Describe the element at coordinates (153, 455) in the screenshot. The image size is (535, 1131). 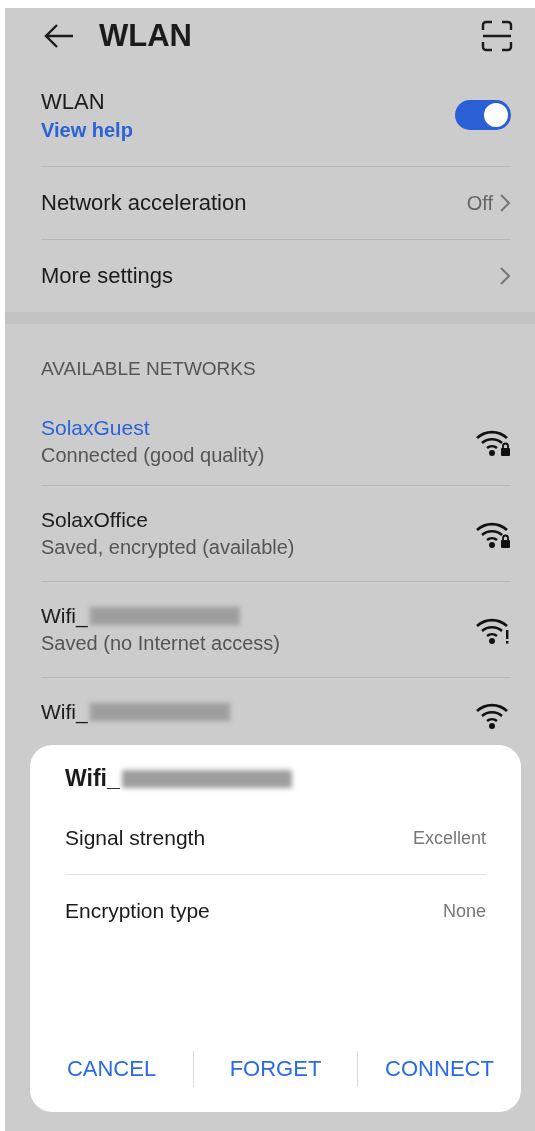
I see `network-status: Connected (good quality)` at that location.